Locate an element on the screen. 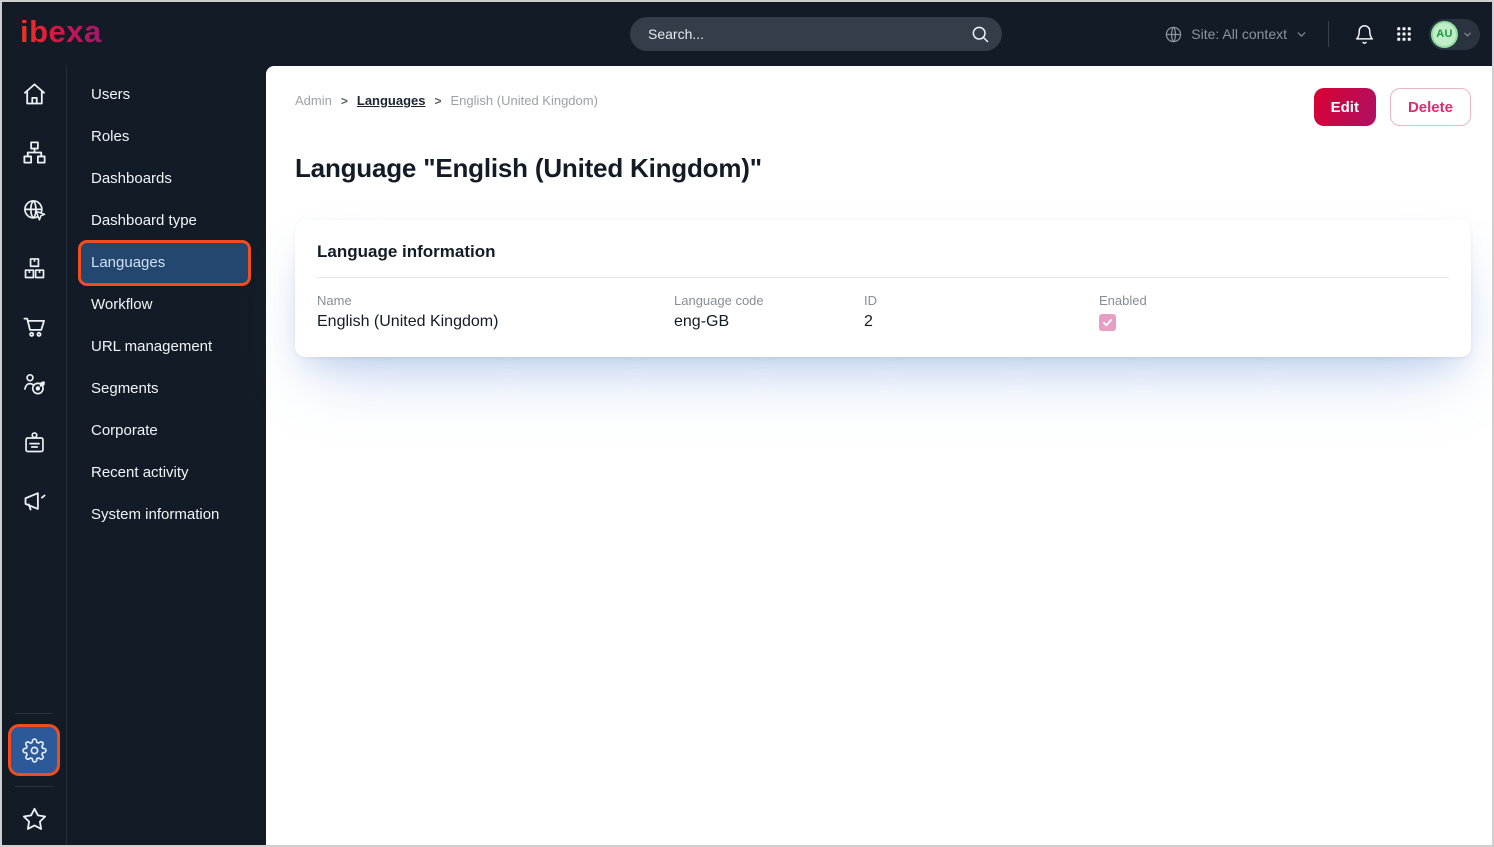 This screenshot has height=847, width=1494. field-label: ID is located at coordinates (870, 300).